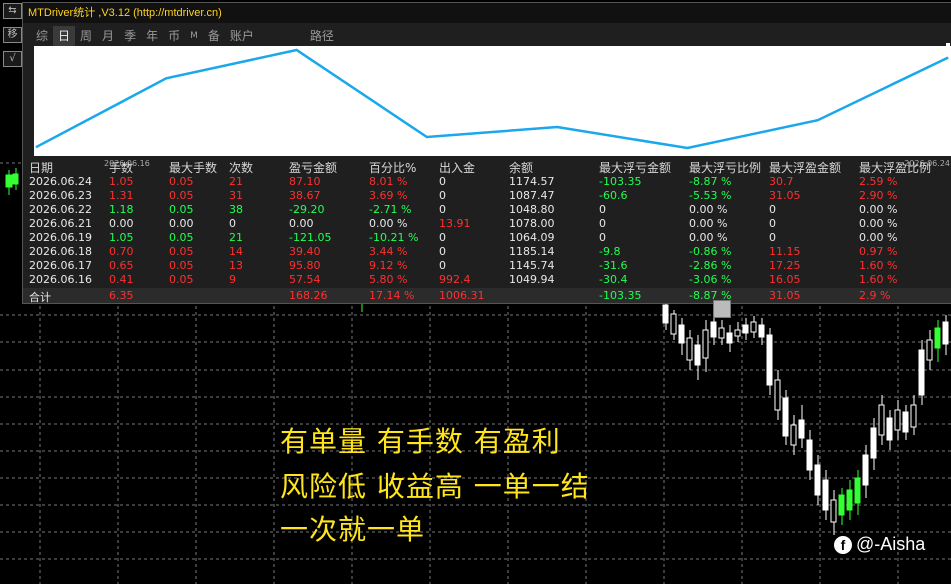 Image resolution: width=951 pixels, height=584 pixels. What do you see at coordinates (532, 265) in the screenshot?
I see `cell-balance: 1145.74` at bounding box center [532, 265].